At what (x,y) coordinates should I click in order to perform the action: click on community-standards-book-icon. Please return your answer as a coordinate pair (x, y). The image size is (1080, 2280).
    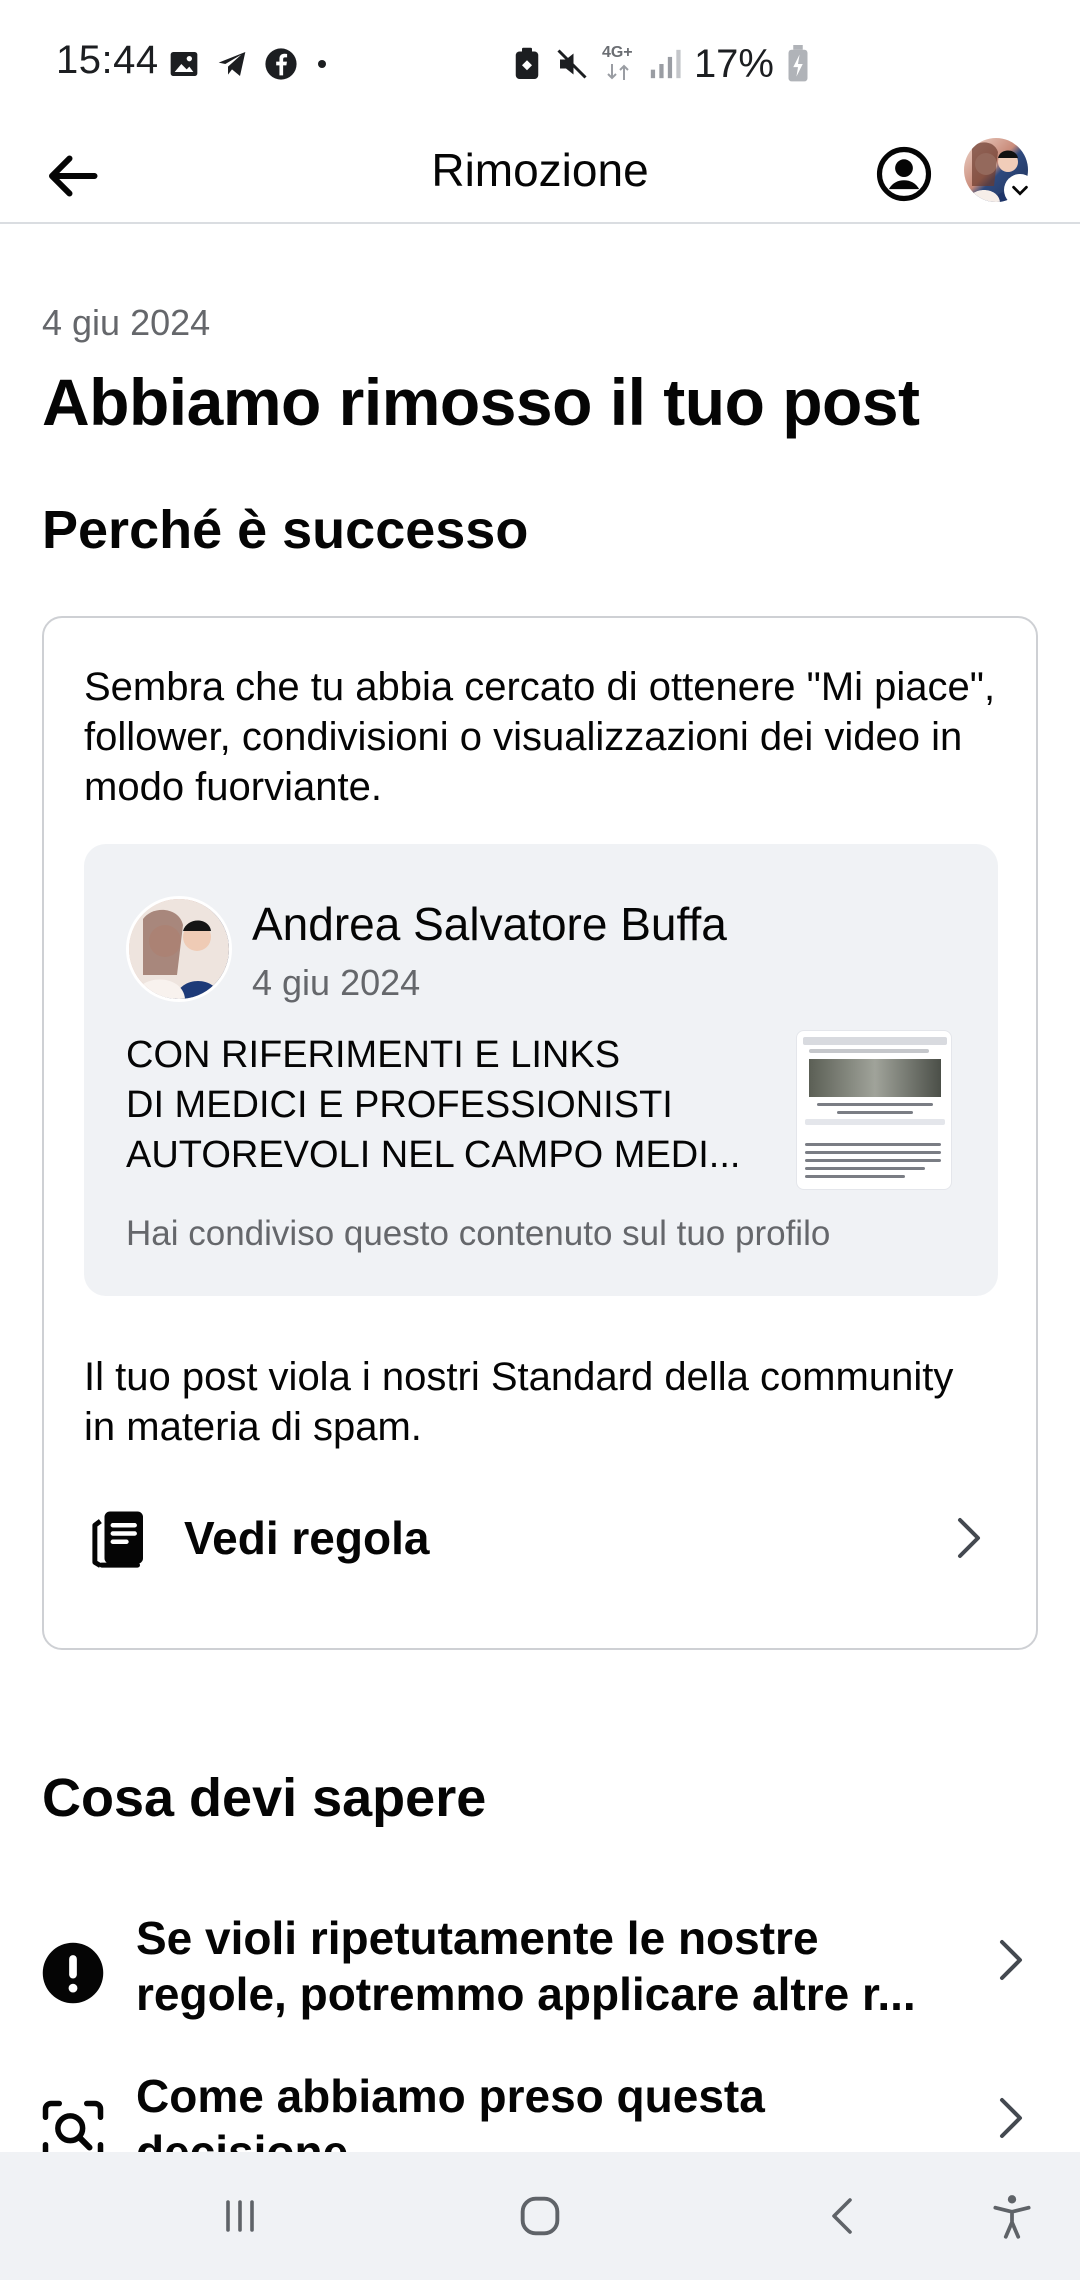
    Looking at the image, I should click on (117, 1539).